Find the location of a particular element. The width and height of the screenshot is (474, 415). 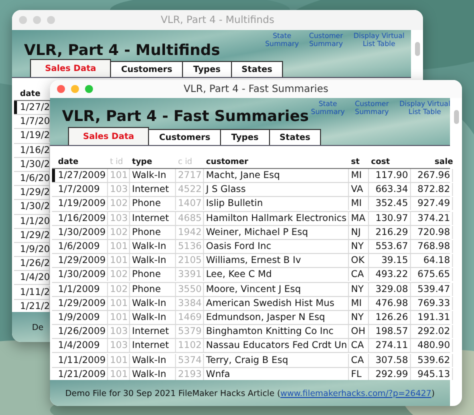

table-cell: 1942 is located at coordinates (190, 232).